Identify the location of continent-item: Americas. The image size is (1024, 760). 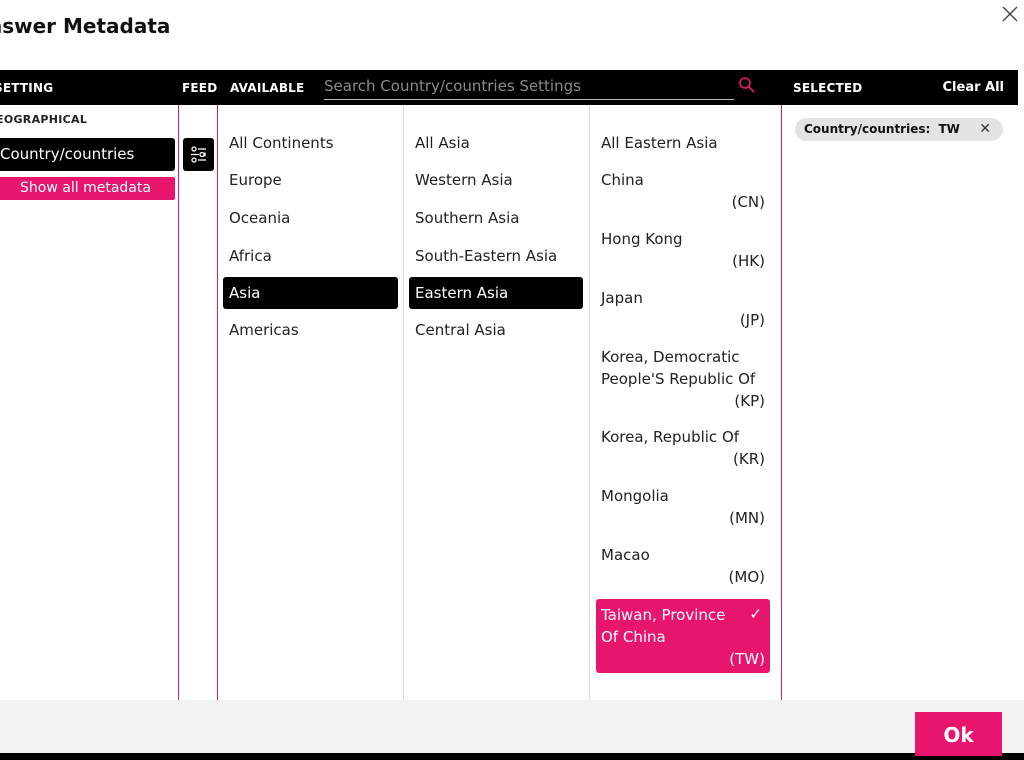
(264, 330).